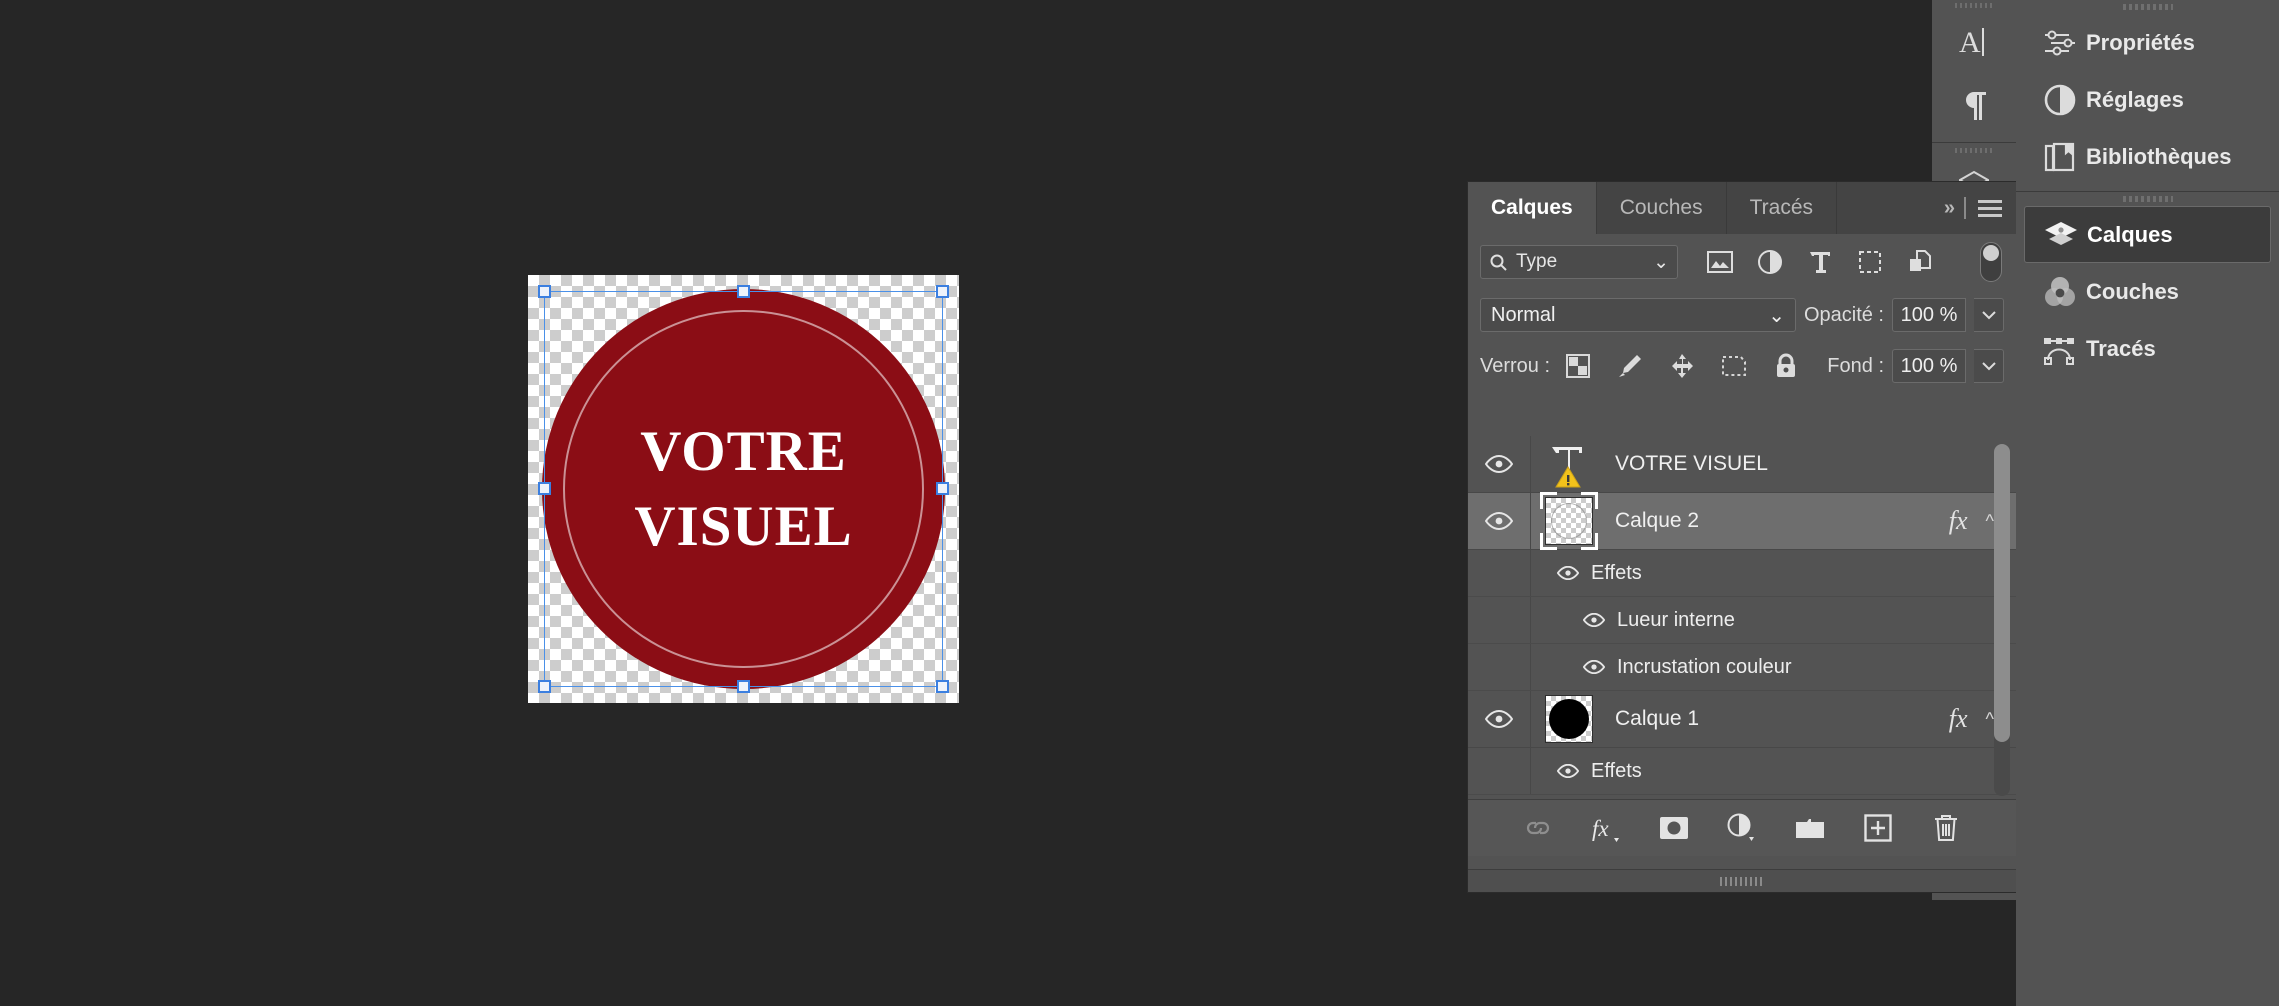 This screenshot has width=2279, height=1006. I want to click on lock-artboard-nesting-icon, so click(1734, 366).